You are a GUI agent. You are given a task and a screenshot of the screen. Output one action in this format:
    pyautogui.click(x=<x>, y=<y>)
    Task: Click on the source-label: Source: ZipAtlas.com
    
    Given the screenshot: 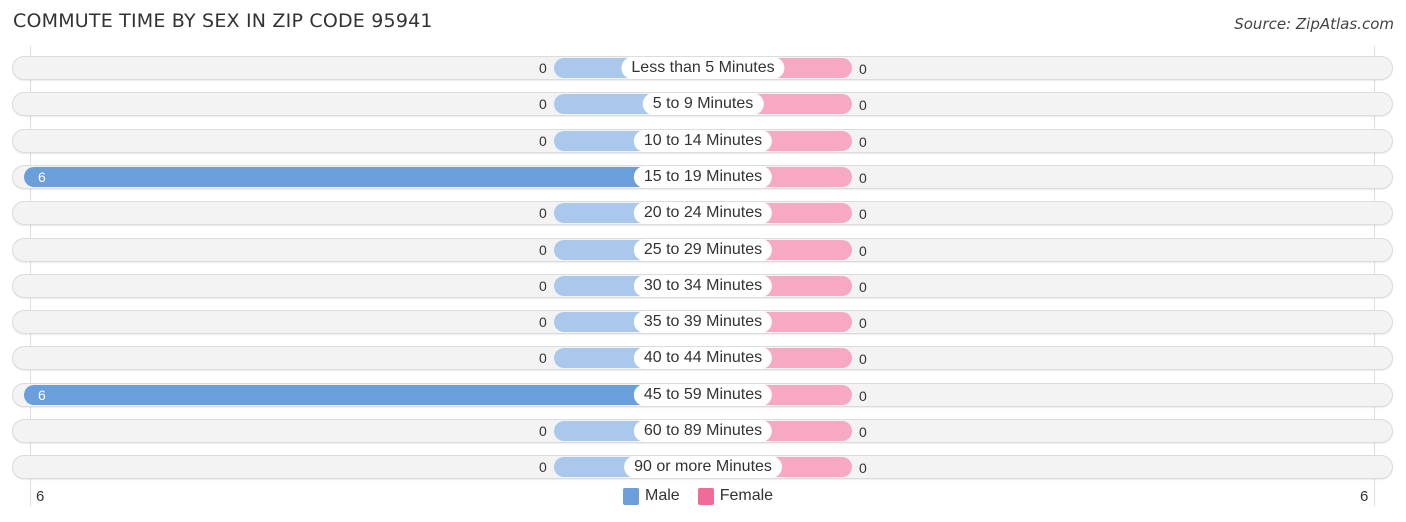 What is the action you would take?
    pyautogui.click(x=1314, y=24)
    